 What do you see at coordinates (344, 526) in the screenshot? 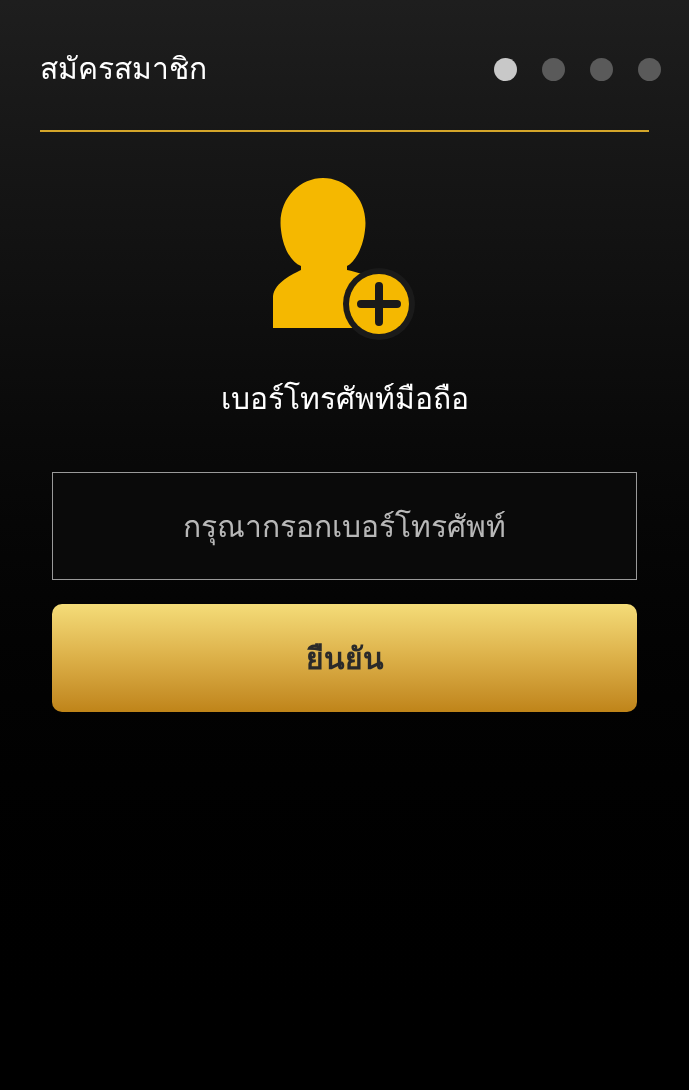
I see `phone-input-field: กรุณากรอกเบอร์โทรศัพท์` at bounding box center [344, 526].